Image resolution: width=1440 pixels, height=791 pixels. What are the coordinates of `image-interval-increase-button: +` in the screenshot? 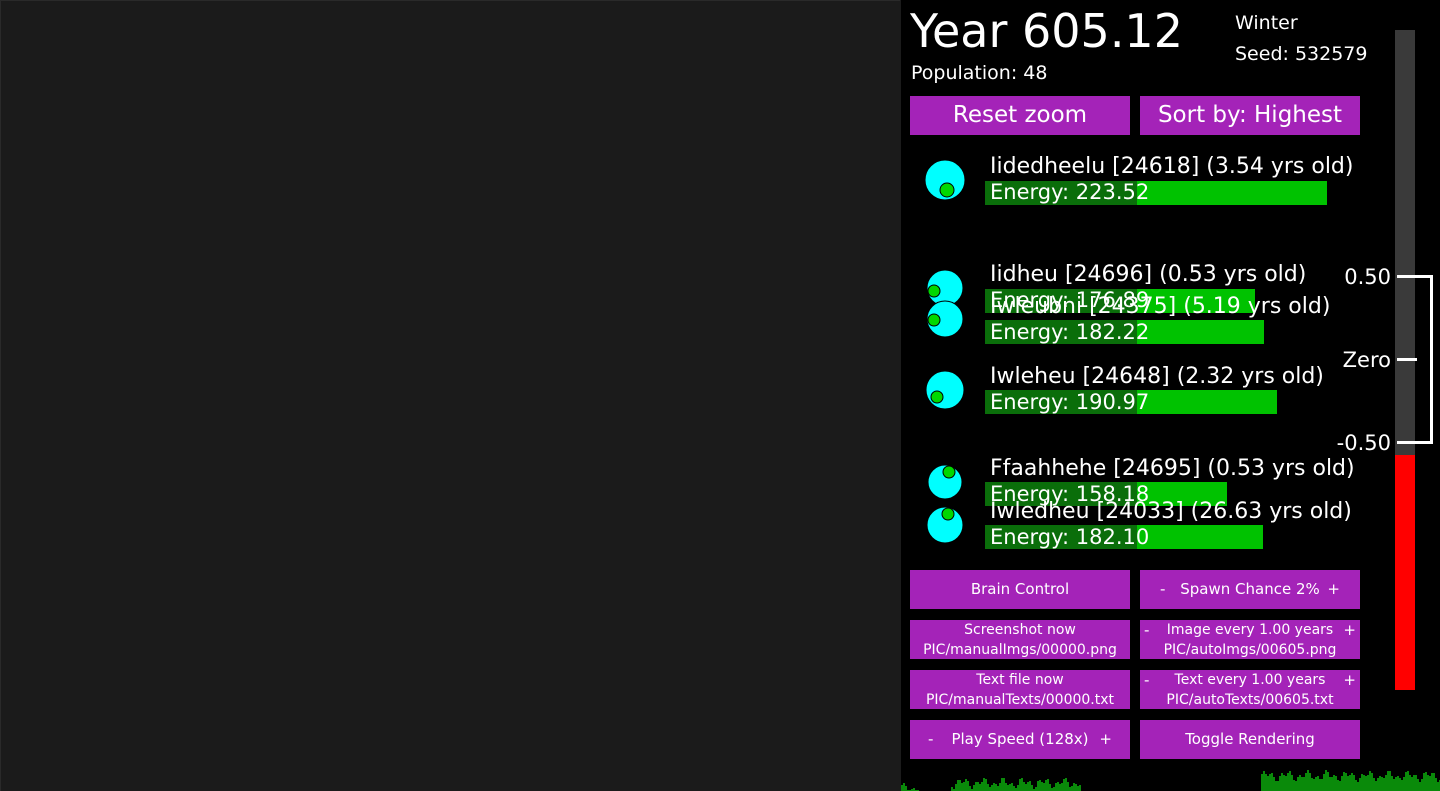 It's located at (1349, 630).